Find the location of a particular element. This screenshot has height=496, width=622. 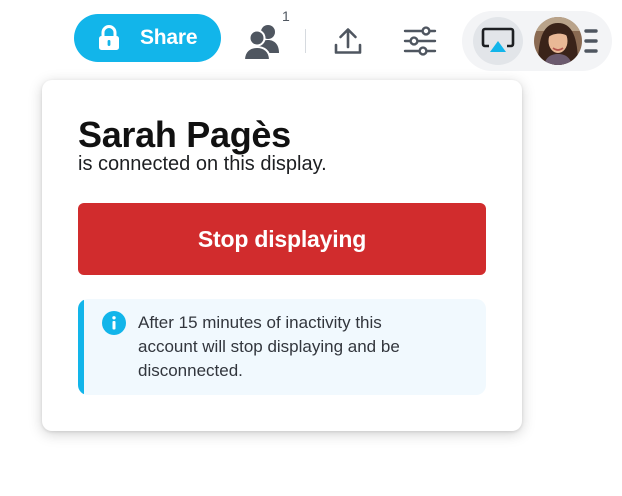

share-button: Share is located at coordinates (147, 38).